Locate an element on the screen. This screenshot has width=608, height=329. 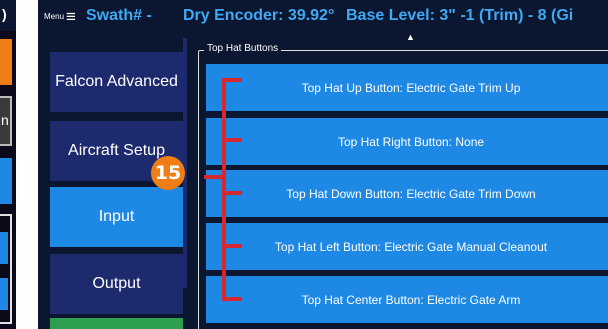
annotation-number-badge: 15 is located at coordinates (168, 173).